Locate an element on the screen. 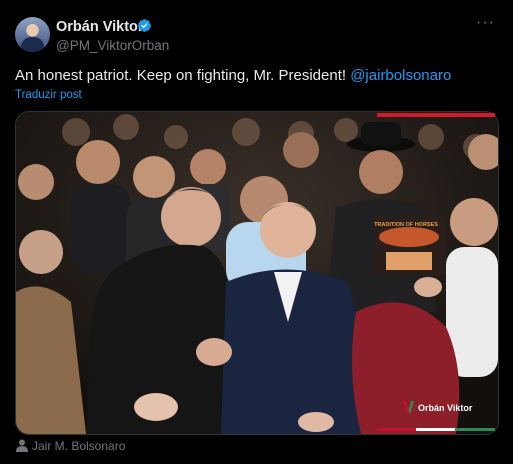 The width and height of the screenshot is (513, 464). watermark-flag-bar is located at coordinates (436, 429).